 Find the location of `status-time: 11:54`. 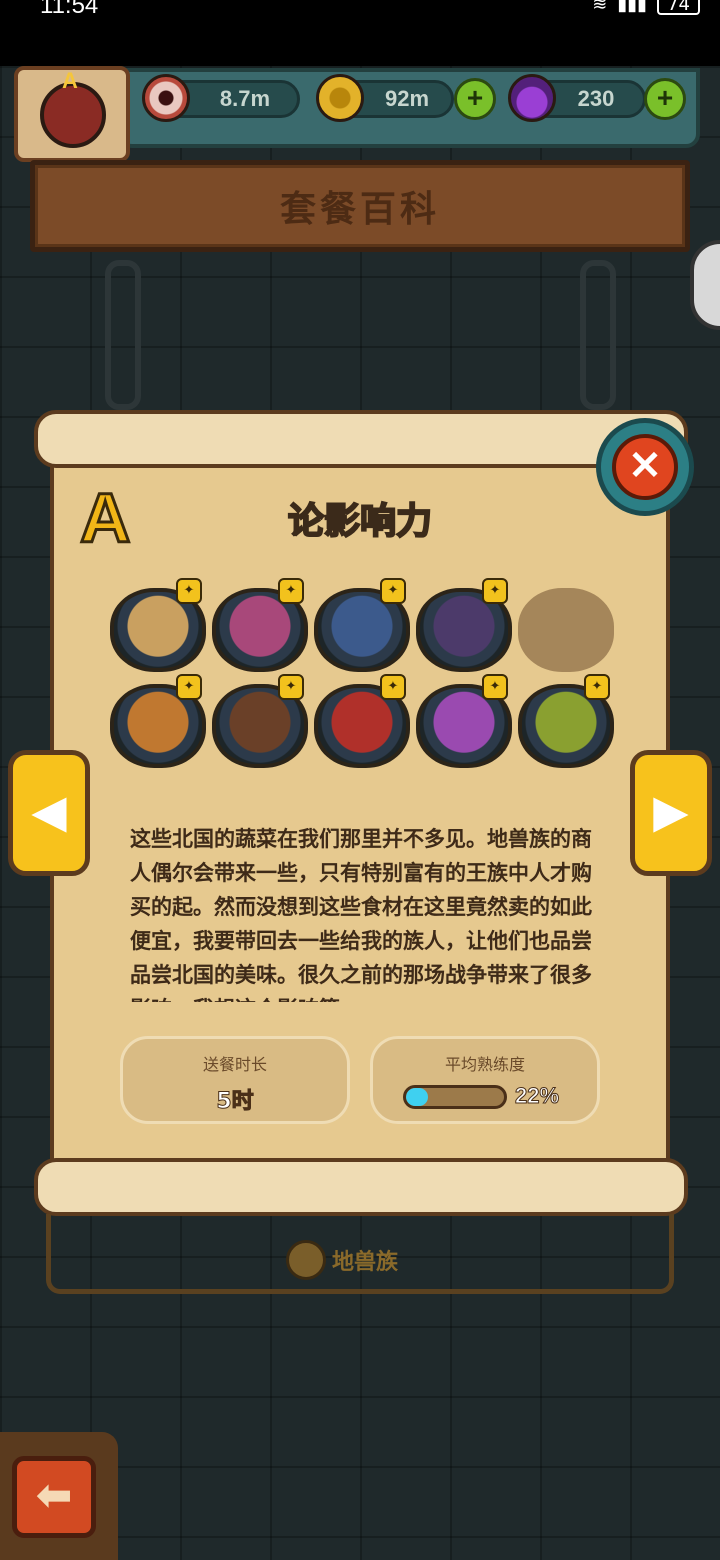

status-time: 11:54 is located at coordinates (69, 9).